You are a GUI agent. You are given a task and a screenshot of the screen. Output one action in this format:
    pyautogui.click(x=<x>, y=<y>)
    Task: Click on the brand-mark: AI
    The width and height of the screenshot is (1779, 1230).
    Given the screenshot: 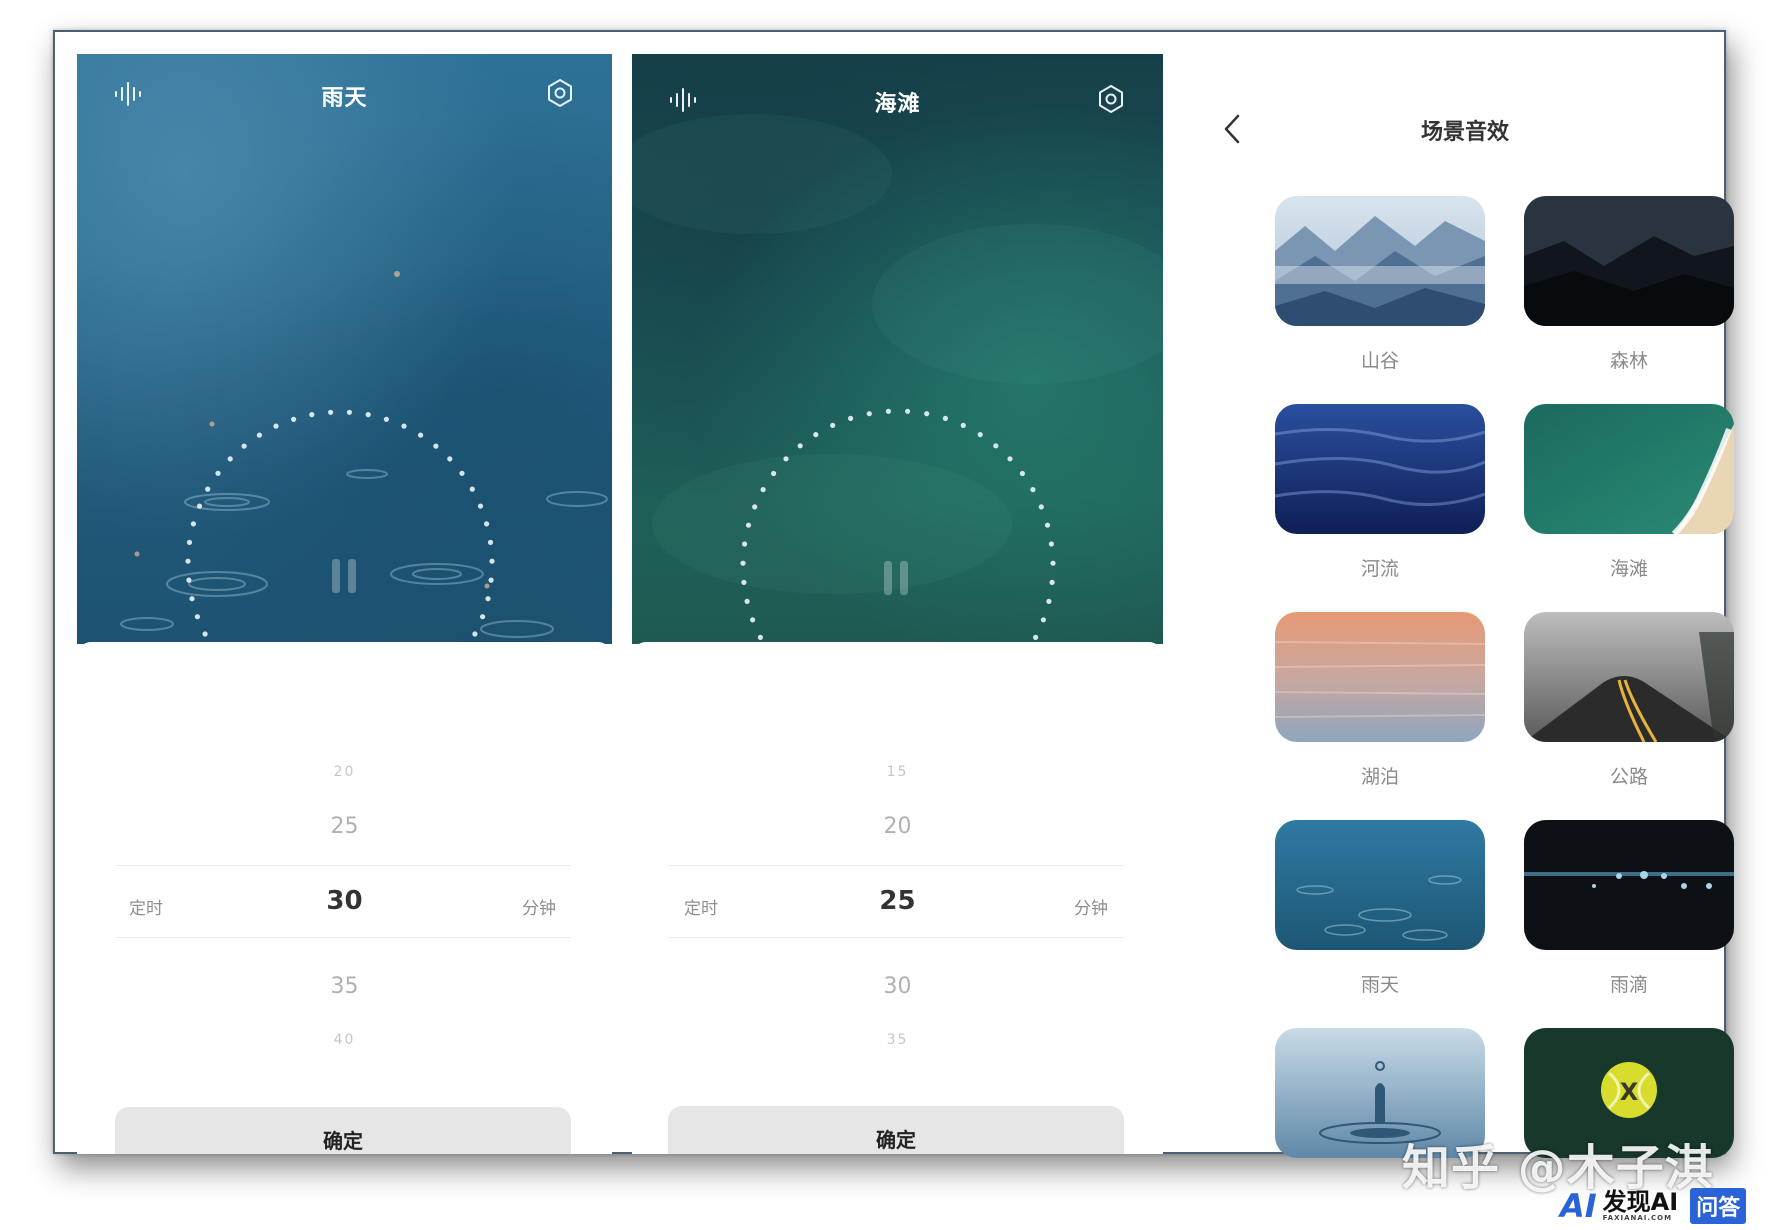 What is the action you would take?
    pyautogui.click(x=1578, y=1206)
    